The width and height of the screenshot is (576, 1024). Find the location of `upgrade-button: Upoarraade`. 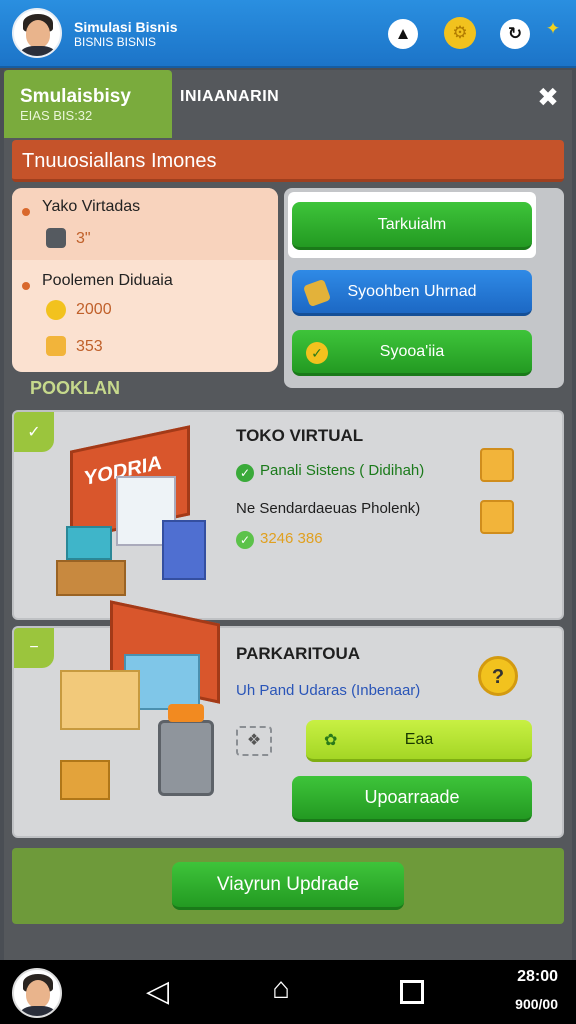

upgrade-button: Upoarraade is located at coordinates (412, 799).